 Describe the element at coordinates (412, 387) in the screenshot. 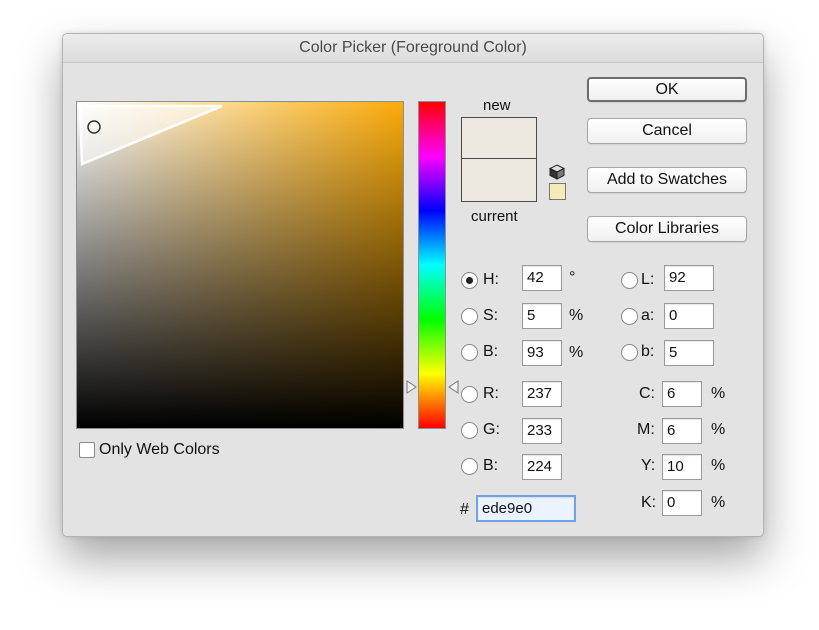

I see `hue-slider-left-arrow` at that location.